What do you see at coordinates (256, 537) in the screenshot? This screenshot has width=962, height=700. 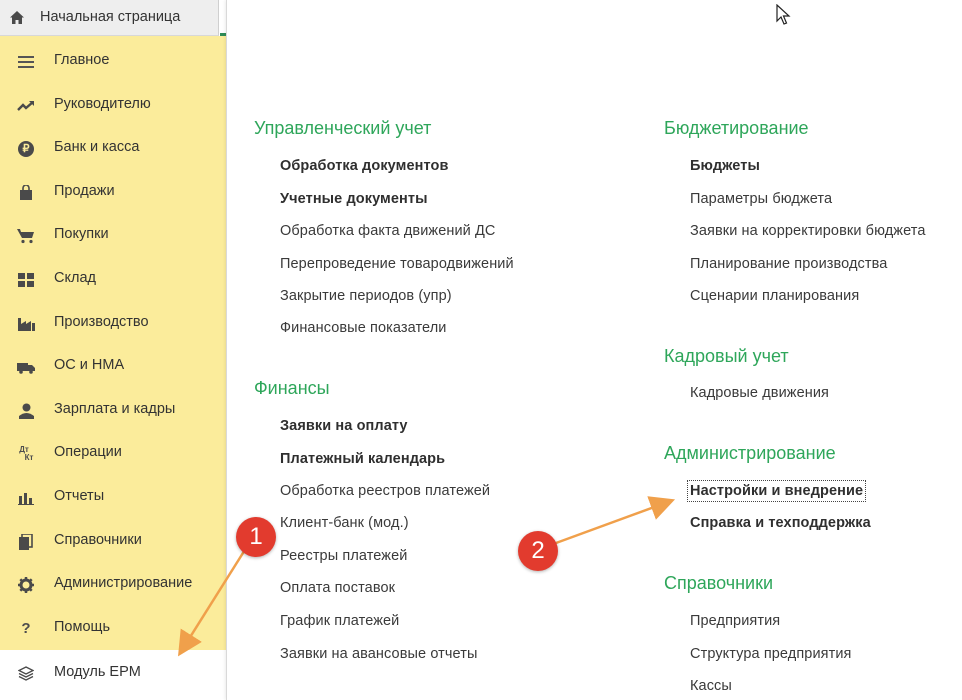 I see `annotation-badge-1: 1` at bounding box center [256, 537].